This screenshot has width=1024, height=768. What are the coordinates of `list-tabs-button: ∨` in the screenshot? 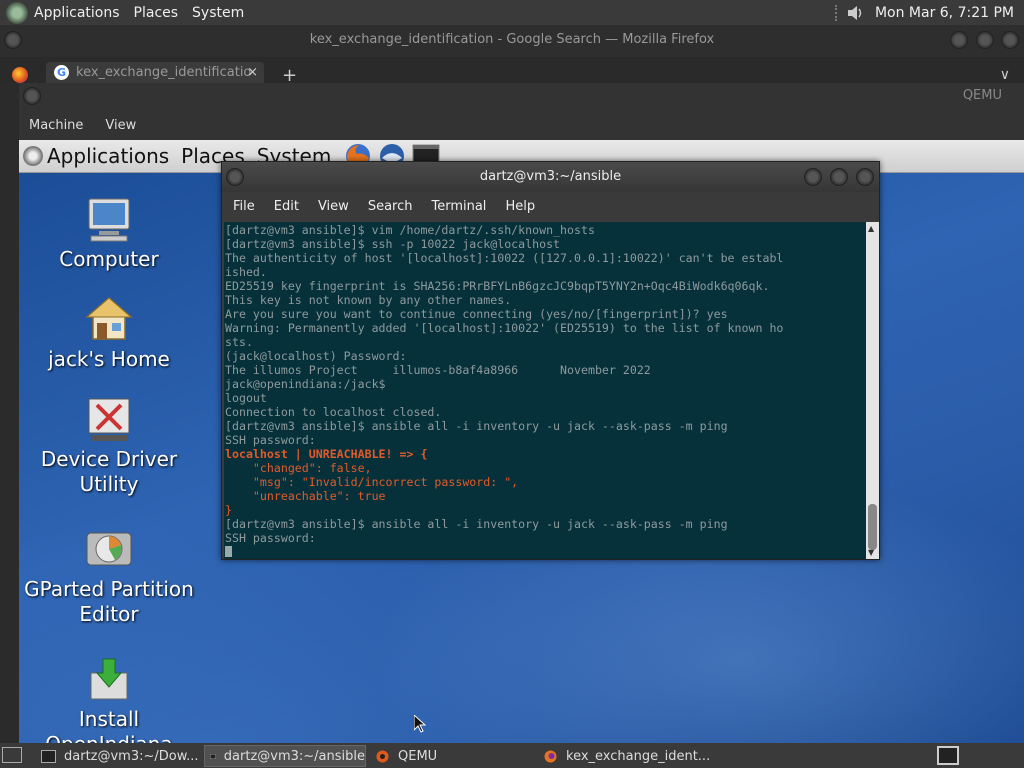 It's located at (1005, 75).